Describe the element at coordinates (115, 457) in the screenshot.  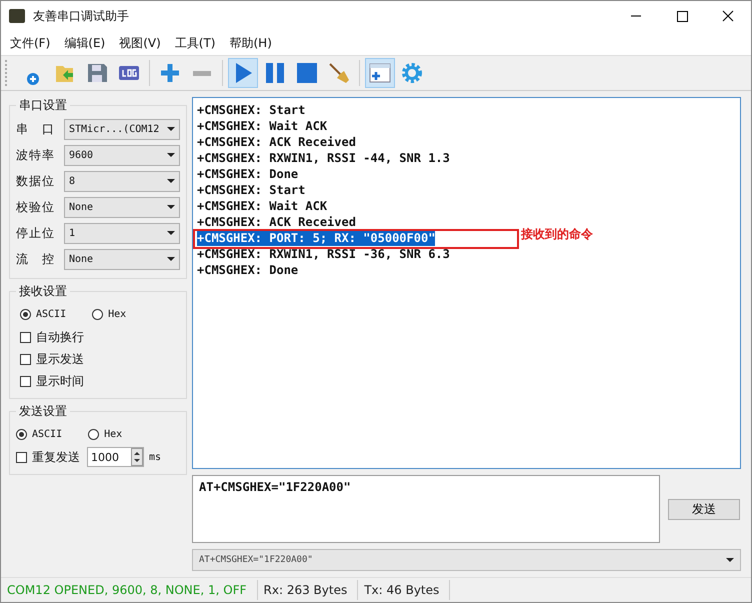
I see `spin-box: 1000` at that location.